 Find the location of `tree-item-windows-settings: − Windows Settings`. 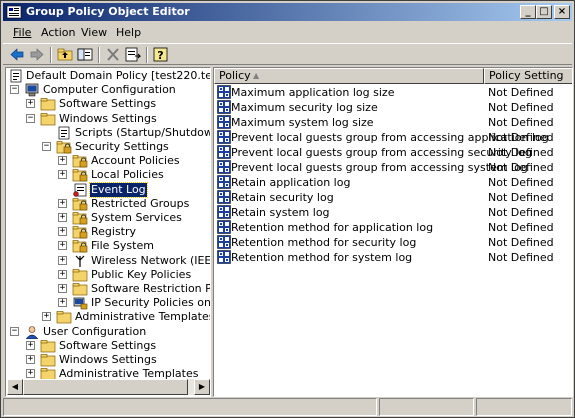

tree-item-windows-settings: − Windows Settings is located at coordinates (108, 119).